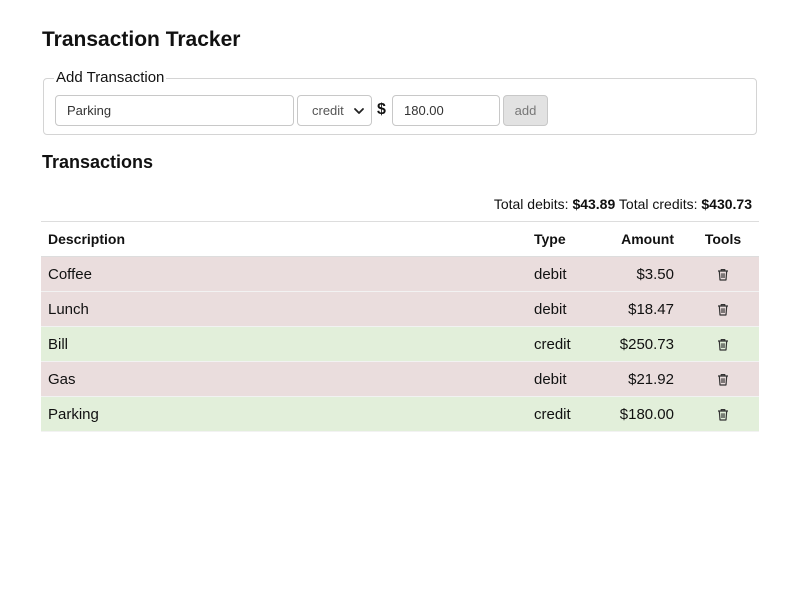 This screenshot has height=600, width=800. What do you see at coordinates (446, 110) in the screenshot?
I see `amount-input` at bounding box center [446, 110].